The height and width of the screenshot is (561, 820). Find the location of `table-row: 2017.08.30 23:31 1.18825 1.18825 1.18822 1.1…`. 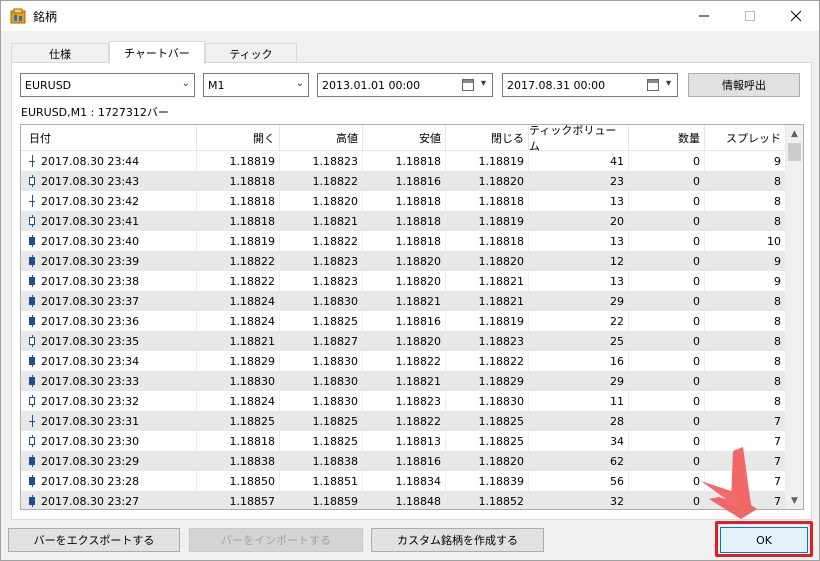

table-row: 2017.08.30 23:31 1.18825 1.18825 1.18822 1.1… is located at coordinates (403, 421).